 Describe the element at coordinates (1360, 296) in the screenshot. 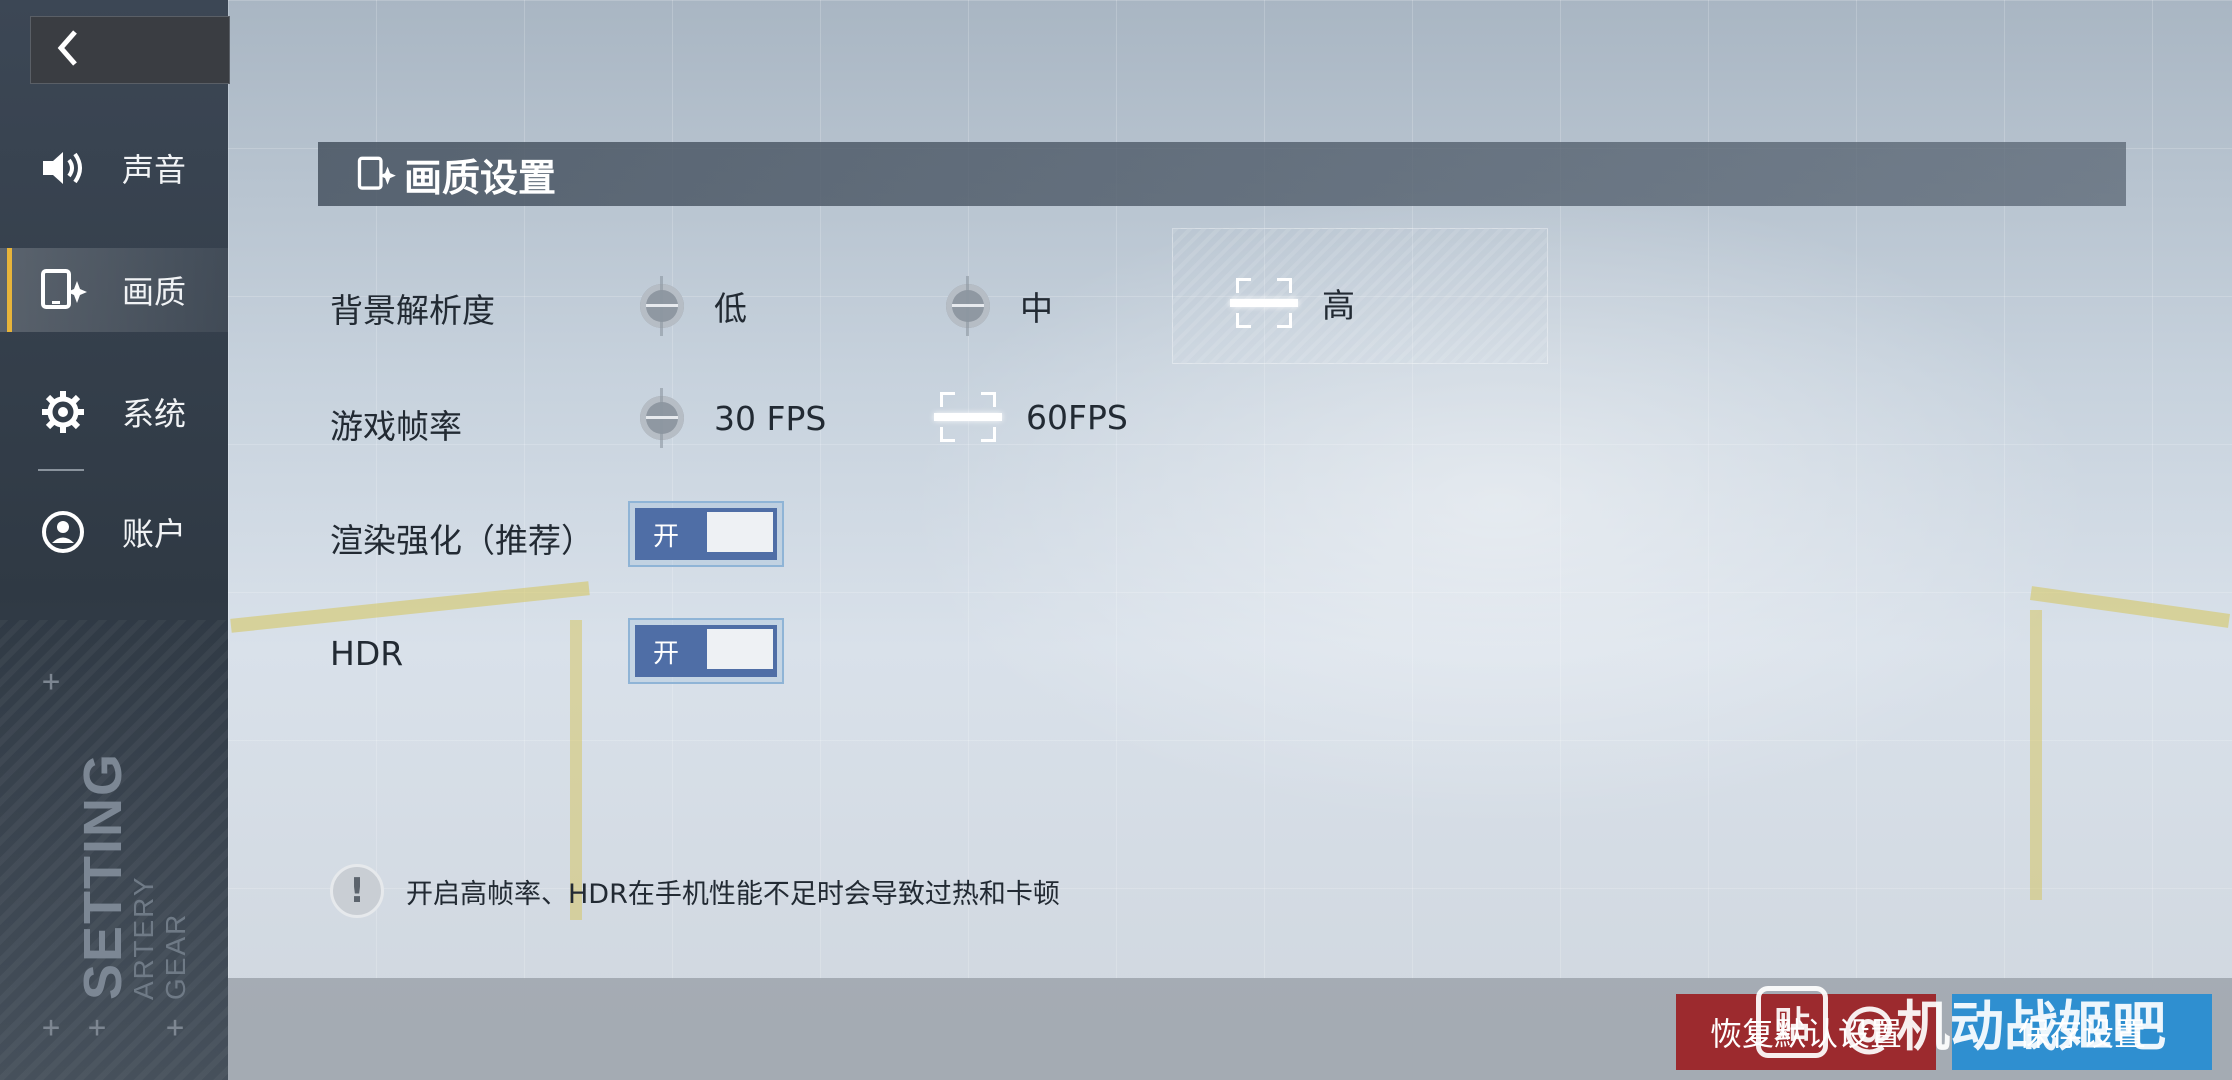

I see `selection-highlight` at that location.